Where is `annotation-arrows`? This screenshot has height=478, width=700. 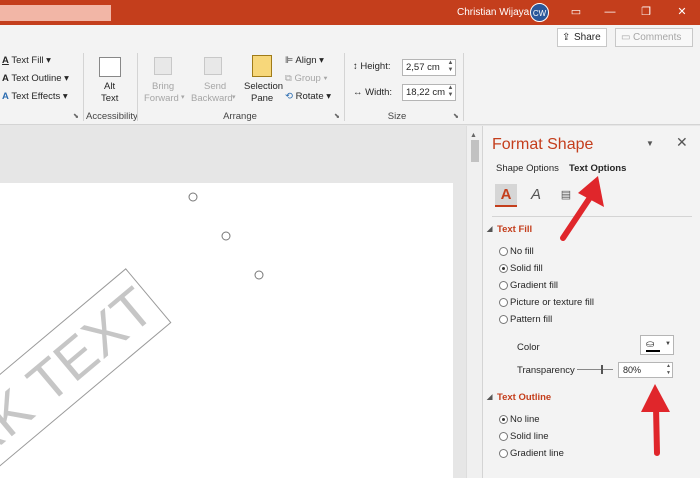 annotation-arrows is located at coordinates (615, 316).